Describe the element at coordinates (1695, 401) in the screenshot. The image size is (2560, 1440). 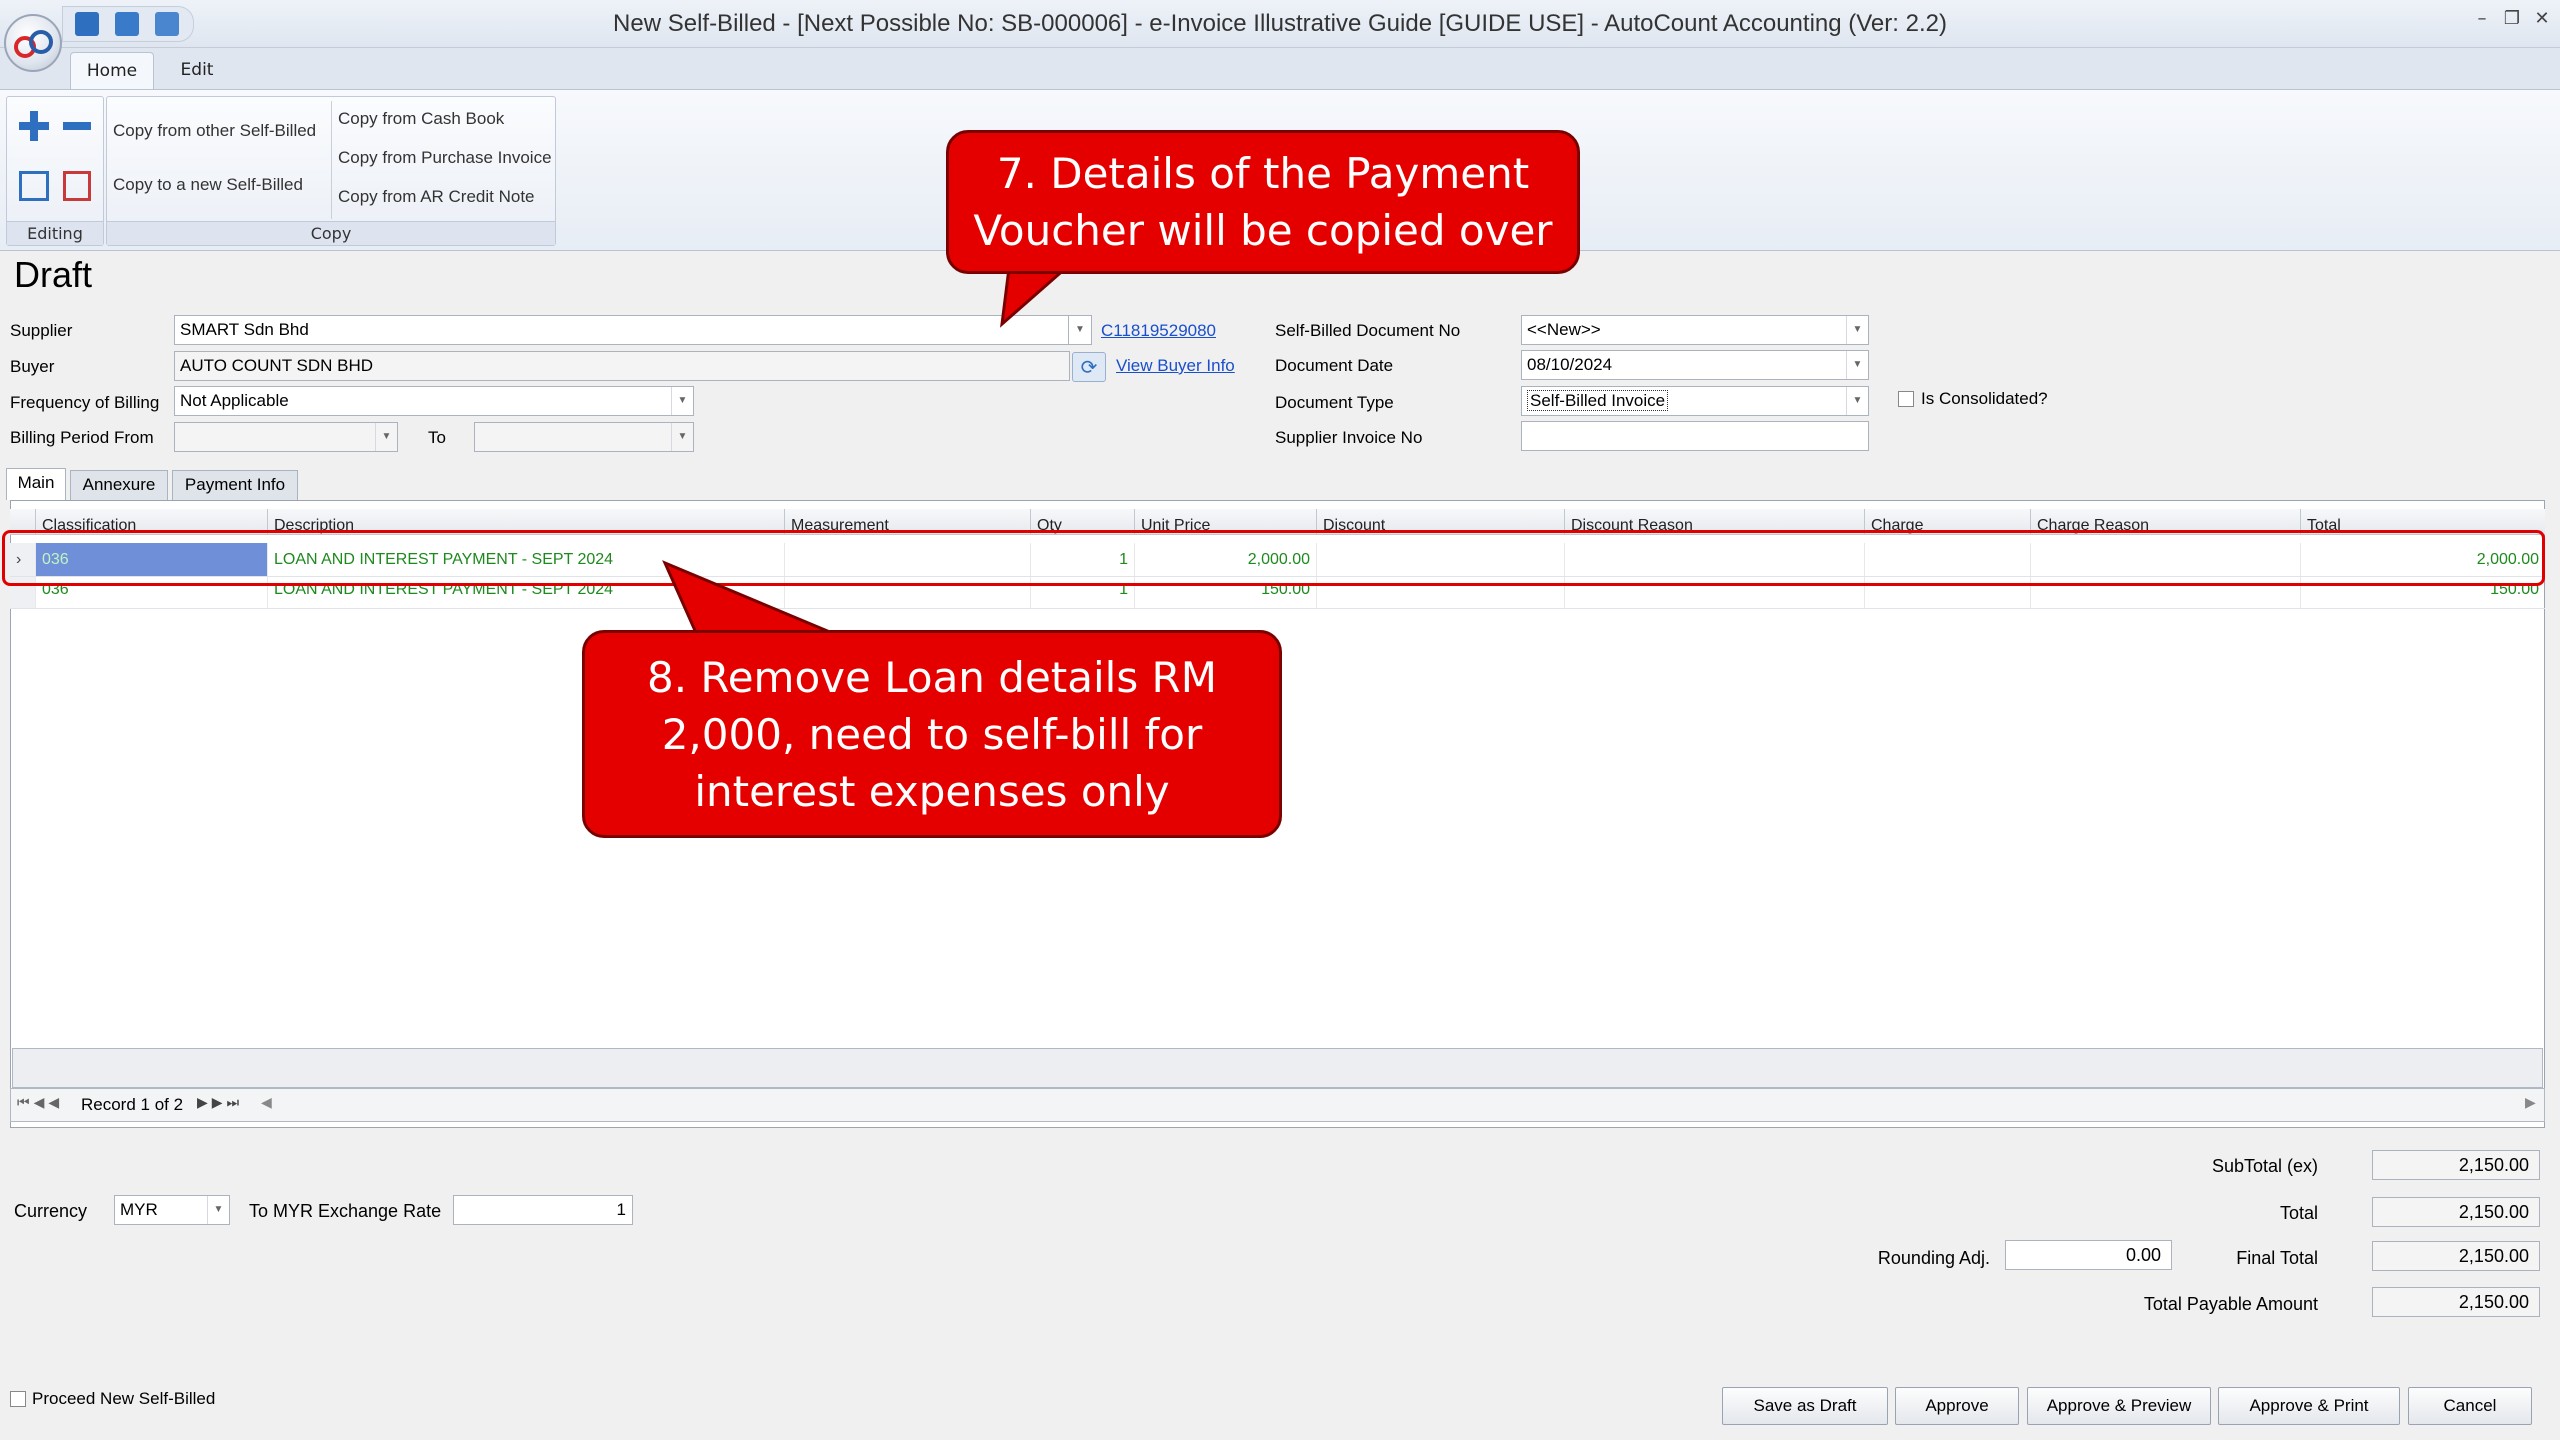
I see `doc-type-select: Self-Billed Invoice ▼` at that location.